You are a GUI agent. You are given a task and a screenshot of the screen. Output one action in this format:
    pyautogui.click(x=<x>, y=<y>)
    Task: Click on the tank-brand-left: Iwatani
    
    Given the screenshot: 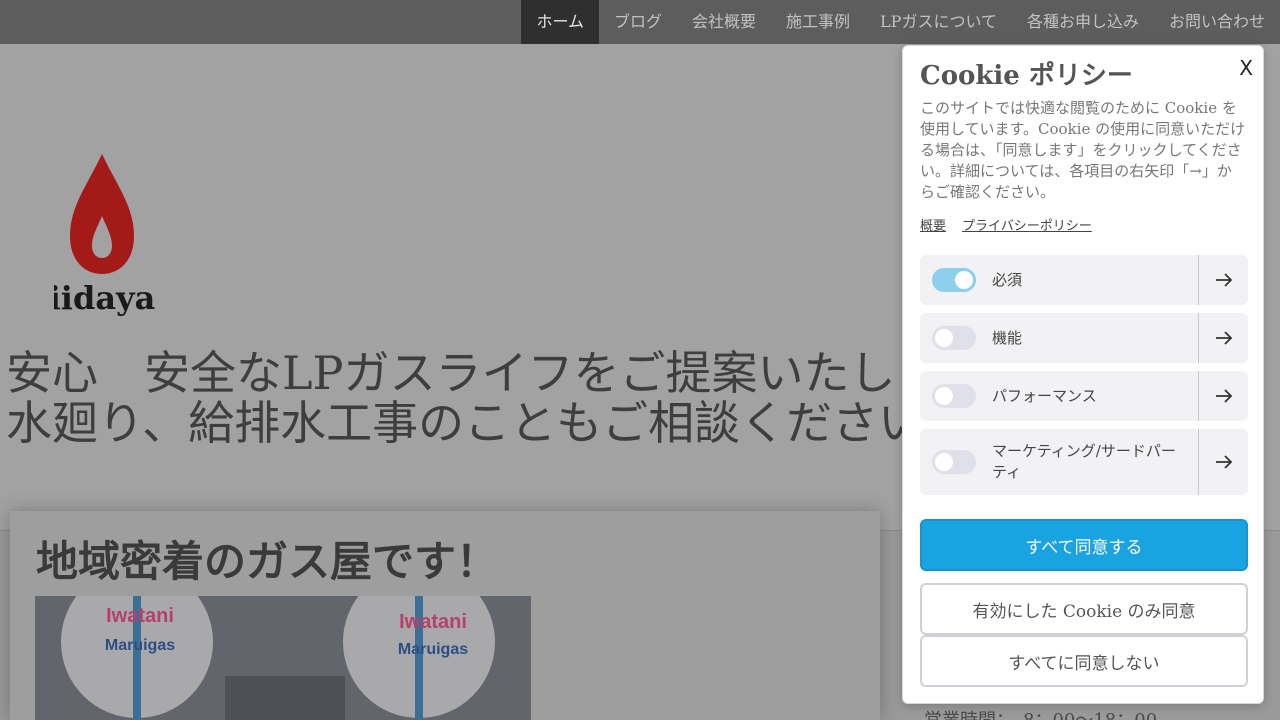 What is the action you would take?
    pyautogui.click(x=140, y=616)
    